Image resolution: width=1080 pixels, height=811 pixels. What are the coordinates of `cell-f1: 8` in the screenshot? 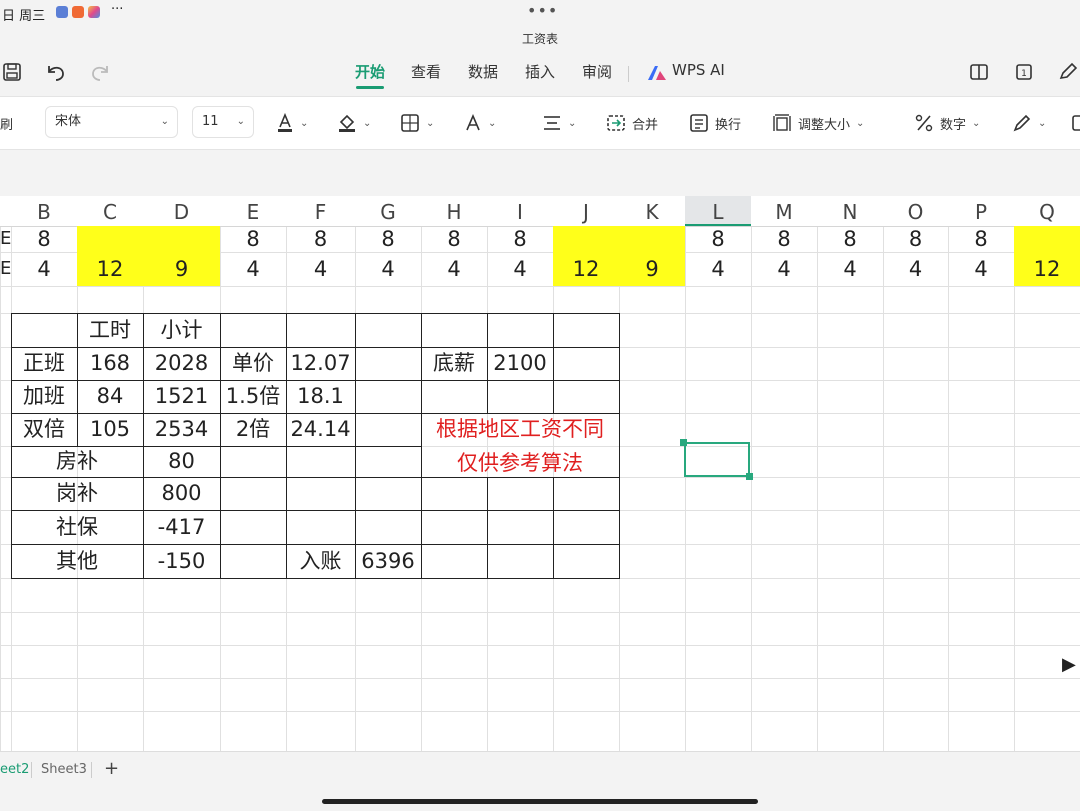 It's located at (320, 239).